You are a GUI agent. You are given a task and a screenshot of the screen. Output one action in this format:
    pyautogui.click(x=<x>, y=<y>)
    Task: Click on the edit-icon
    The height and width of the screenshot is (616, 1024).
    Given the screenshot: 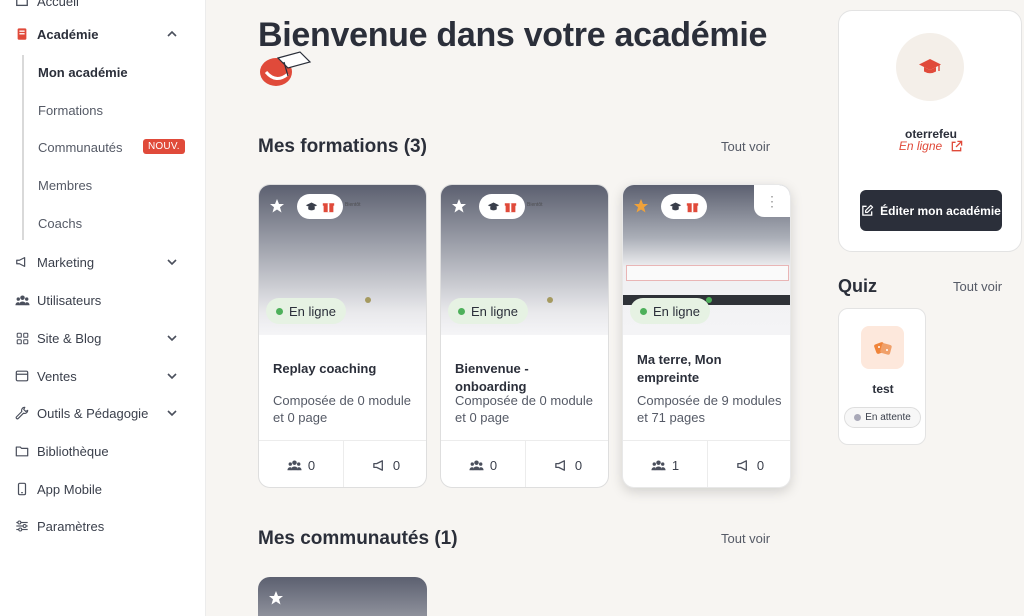 What is the action you would take?
    pyautogui.click(x=868, y=210)
    